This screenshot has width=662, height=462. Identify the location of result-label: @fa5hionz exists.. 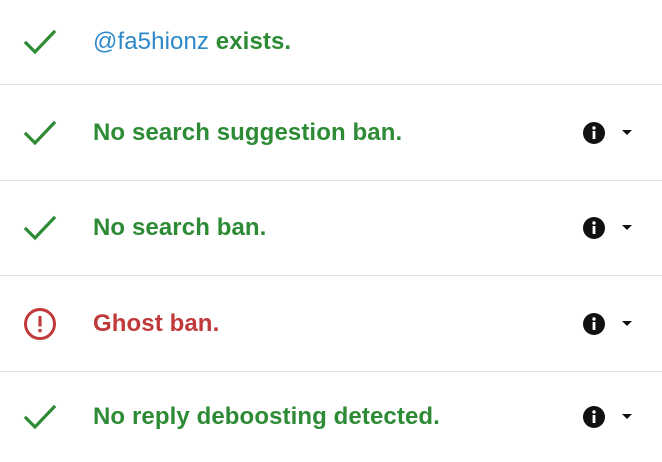
(192, 42).